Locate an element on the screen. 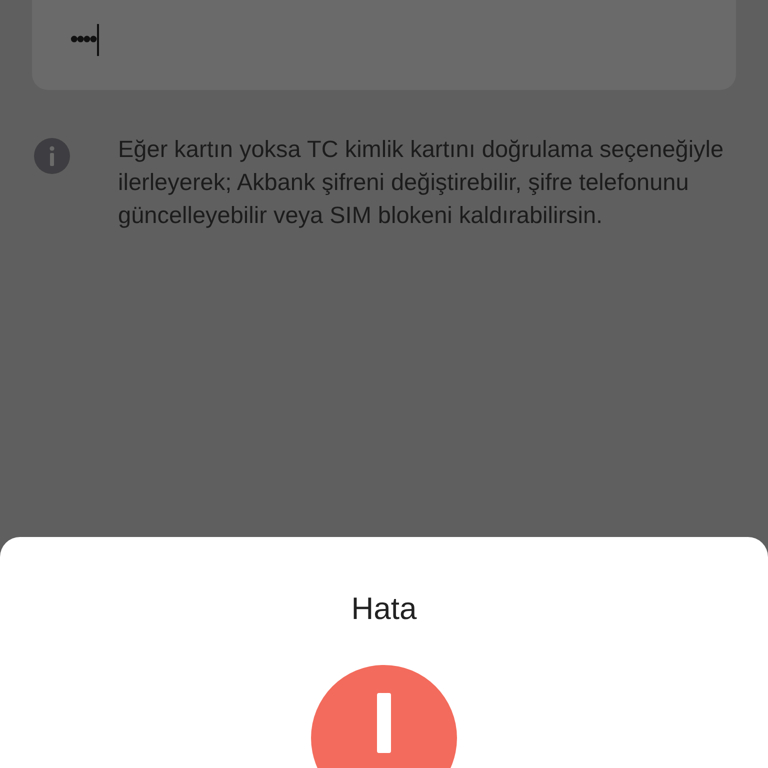 The width and height of the screenshot is (768, 768). sheet-title: Hata is located at coordinates (384, 609).